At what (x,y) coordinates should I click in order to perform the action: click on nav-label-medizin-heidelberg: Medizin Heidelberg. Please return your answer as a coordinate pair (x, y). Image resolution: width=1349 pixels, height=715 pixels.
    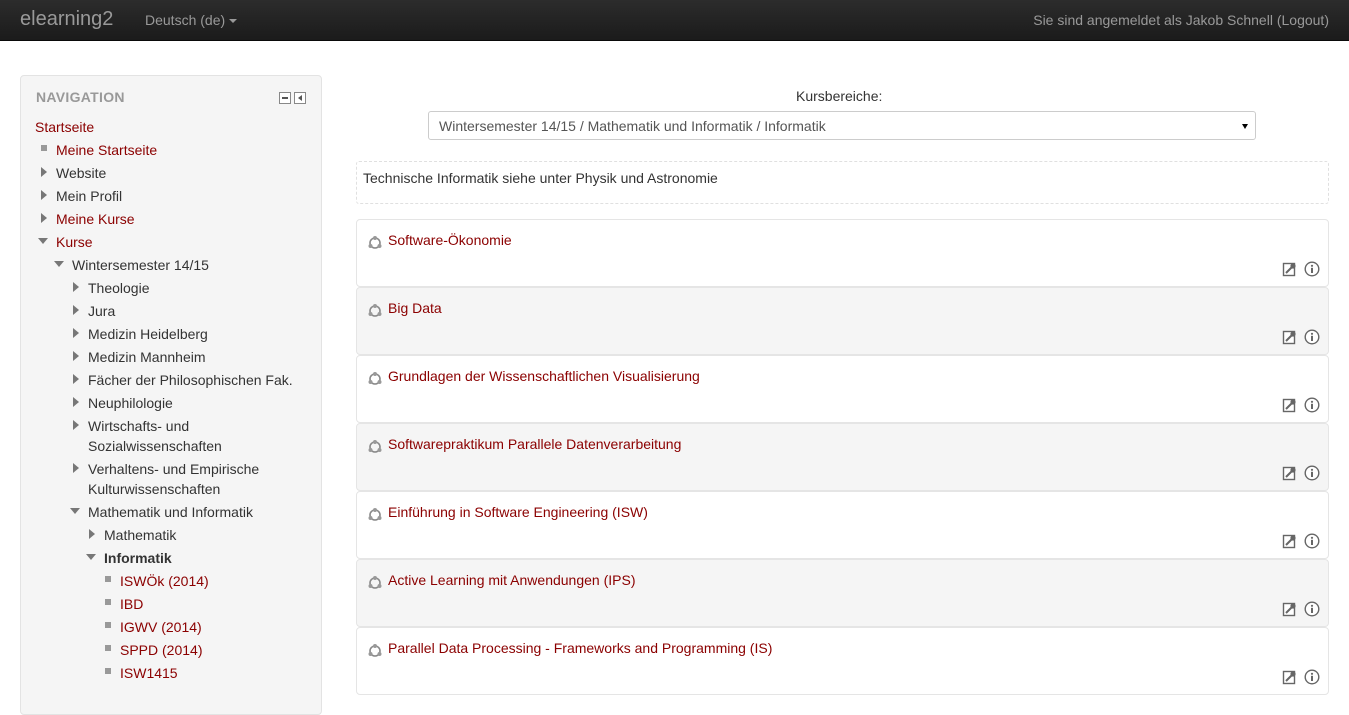
    Looking at the image, I should click on (148, 334).